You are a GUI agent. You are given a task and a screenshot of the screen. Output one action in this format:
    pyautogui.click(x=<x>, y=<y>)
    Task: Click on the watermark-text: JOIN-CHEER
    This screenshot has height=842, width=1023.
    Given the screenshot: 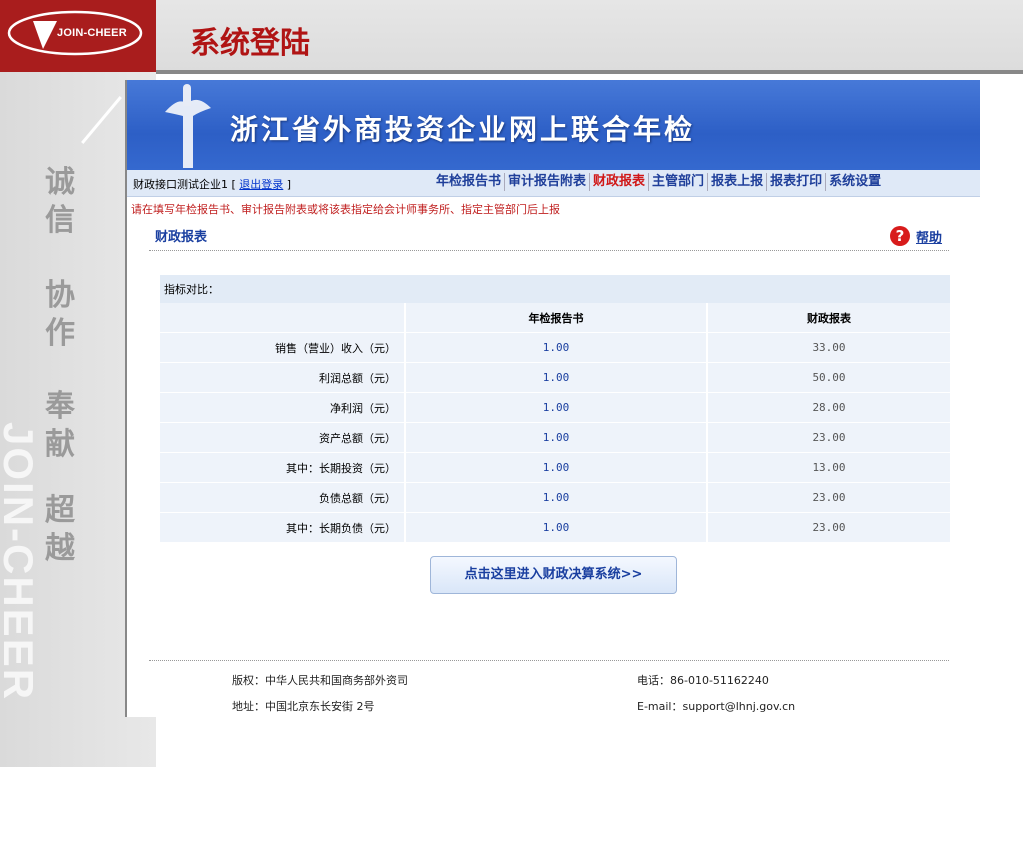 What is the action you would take?
    pyautogui.click(x=21, y=562)
    